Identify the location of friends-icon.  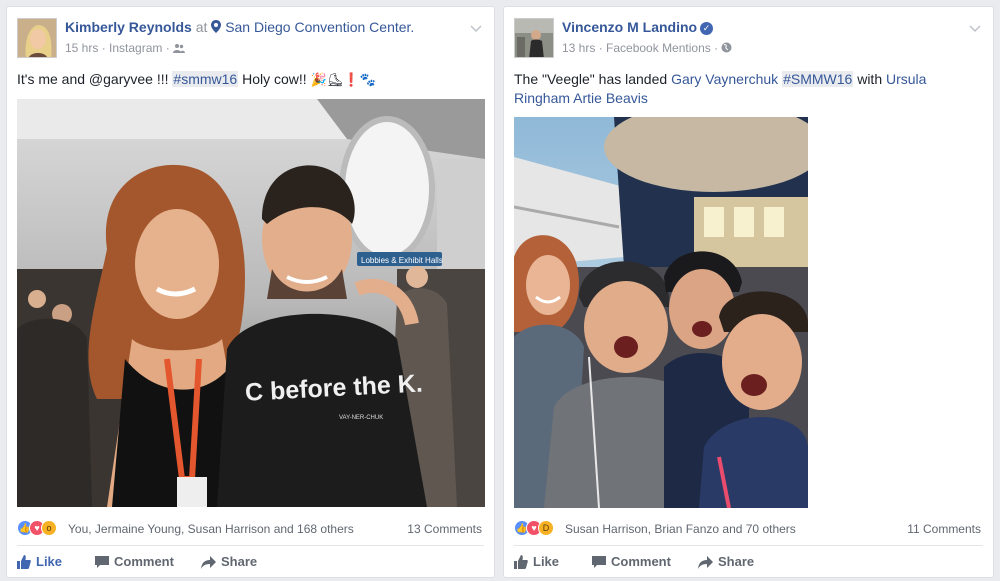
(179, 48).